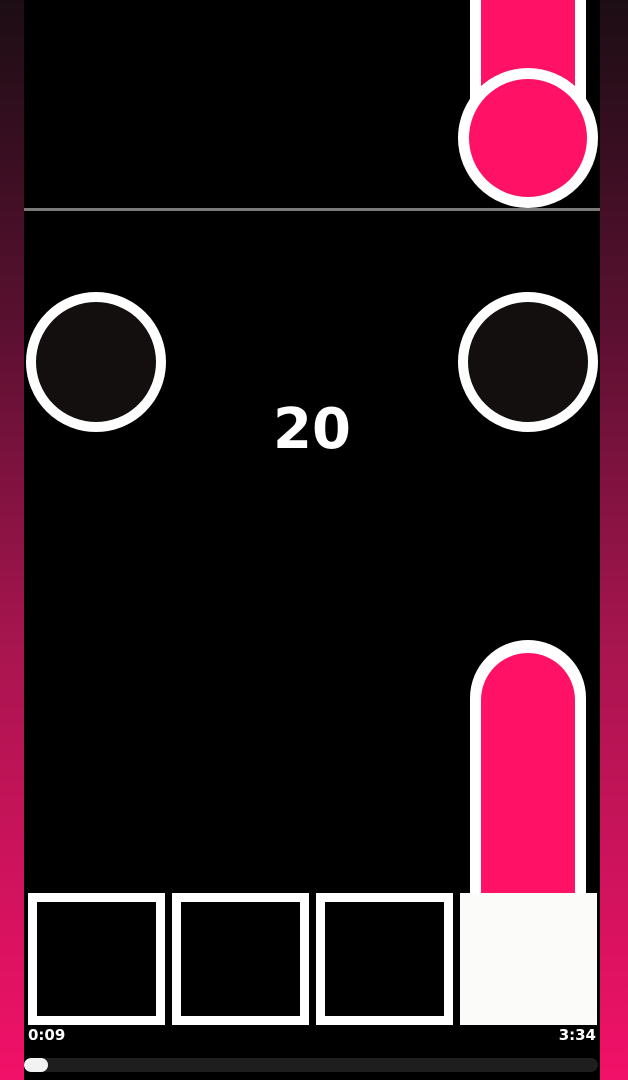 This screenshot has height=1080, width=628. What do you see at coordinates (36, 1065) in the screenshot?
I see `progress-fill` at bounding box center [36, 1065].